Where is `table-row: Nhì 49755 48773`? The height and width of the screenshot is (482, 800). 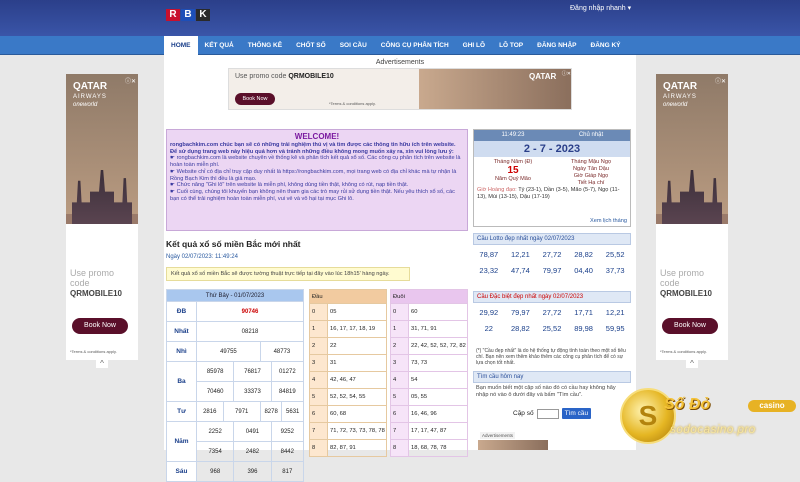 table-row: Nhì 49755 48773 is located at coordinates (235, 351).